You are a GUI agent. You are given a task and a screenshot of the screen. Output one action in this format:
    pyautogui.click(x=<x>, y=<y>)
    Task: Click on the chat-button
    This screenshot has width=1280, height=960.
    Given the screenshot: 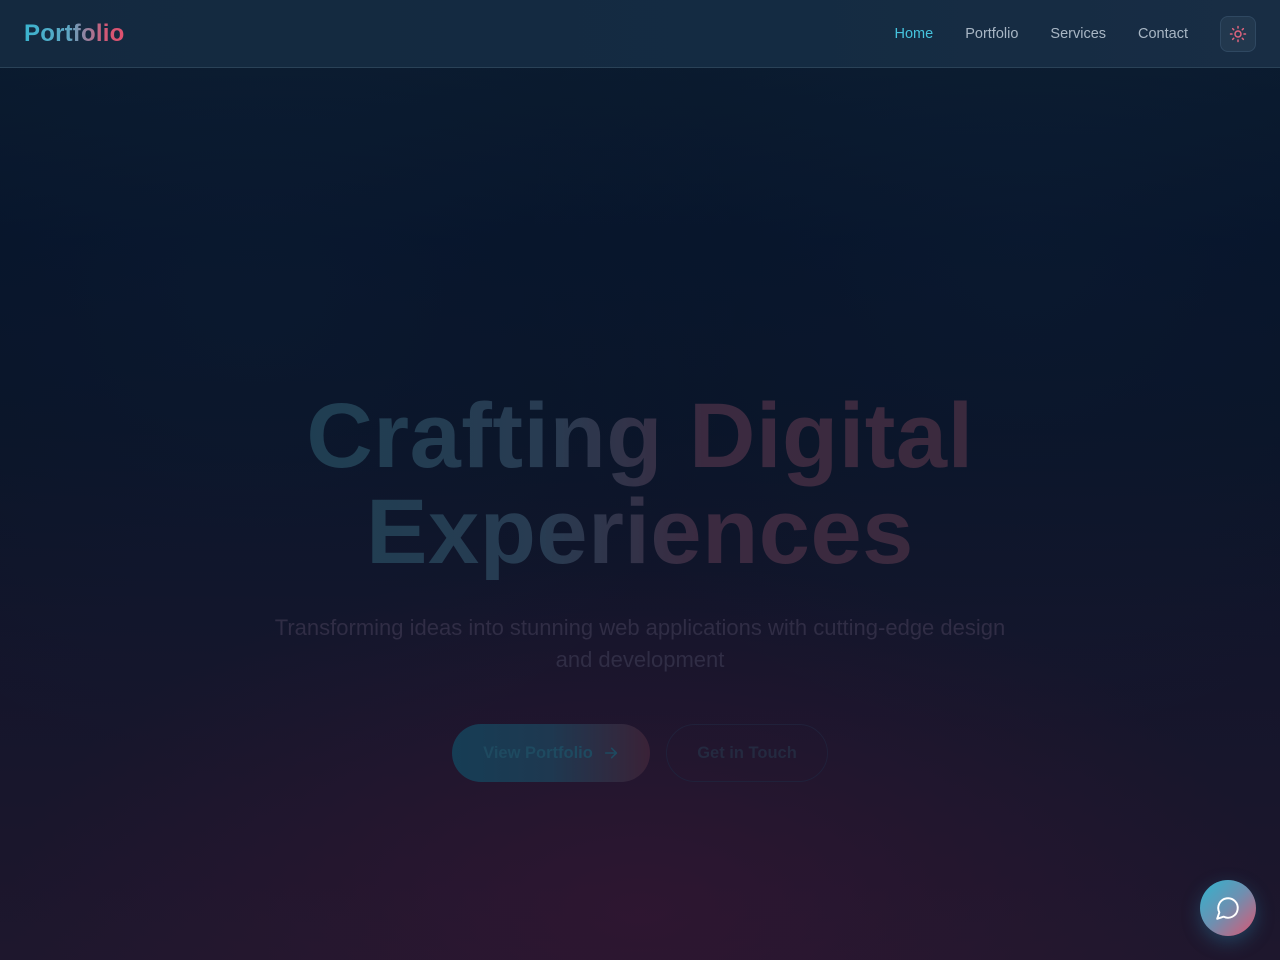 What is the action you would take?
    pyautogui.click(x=1228, y=908)
    